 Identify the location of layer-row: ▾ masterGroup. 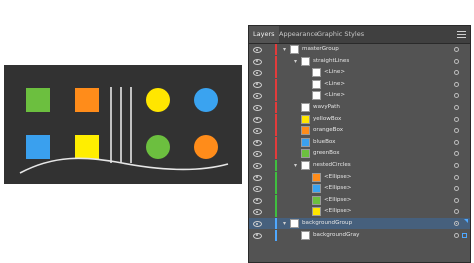
(359, 49).